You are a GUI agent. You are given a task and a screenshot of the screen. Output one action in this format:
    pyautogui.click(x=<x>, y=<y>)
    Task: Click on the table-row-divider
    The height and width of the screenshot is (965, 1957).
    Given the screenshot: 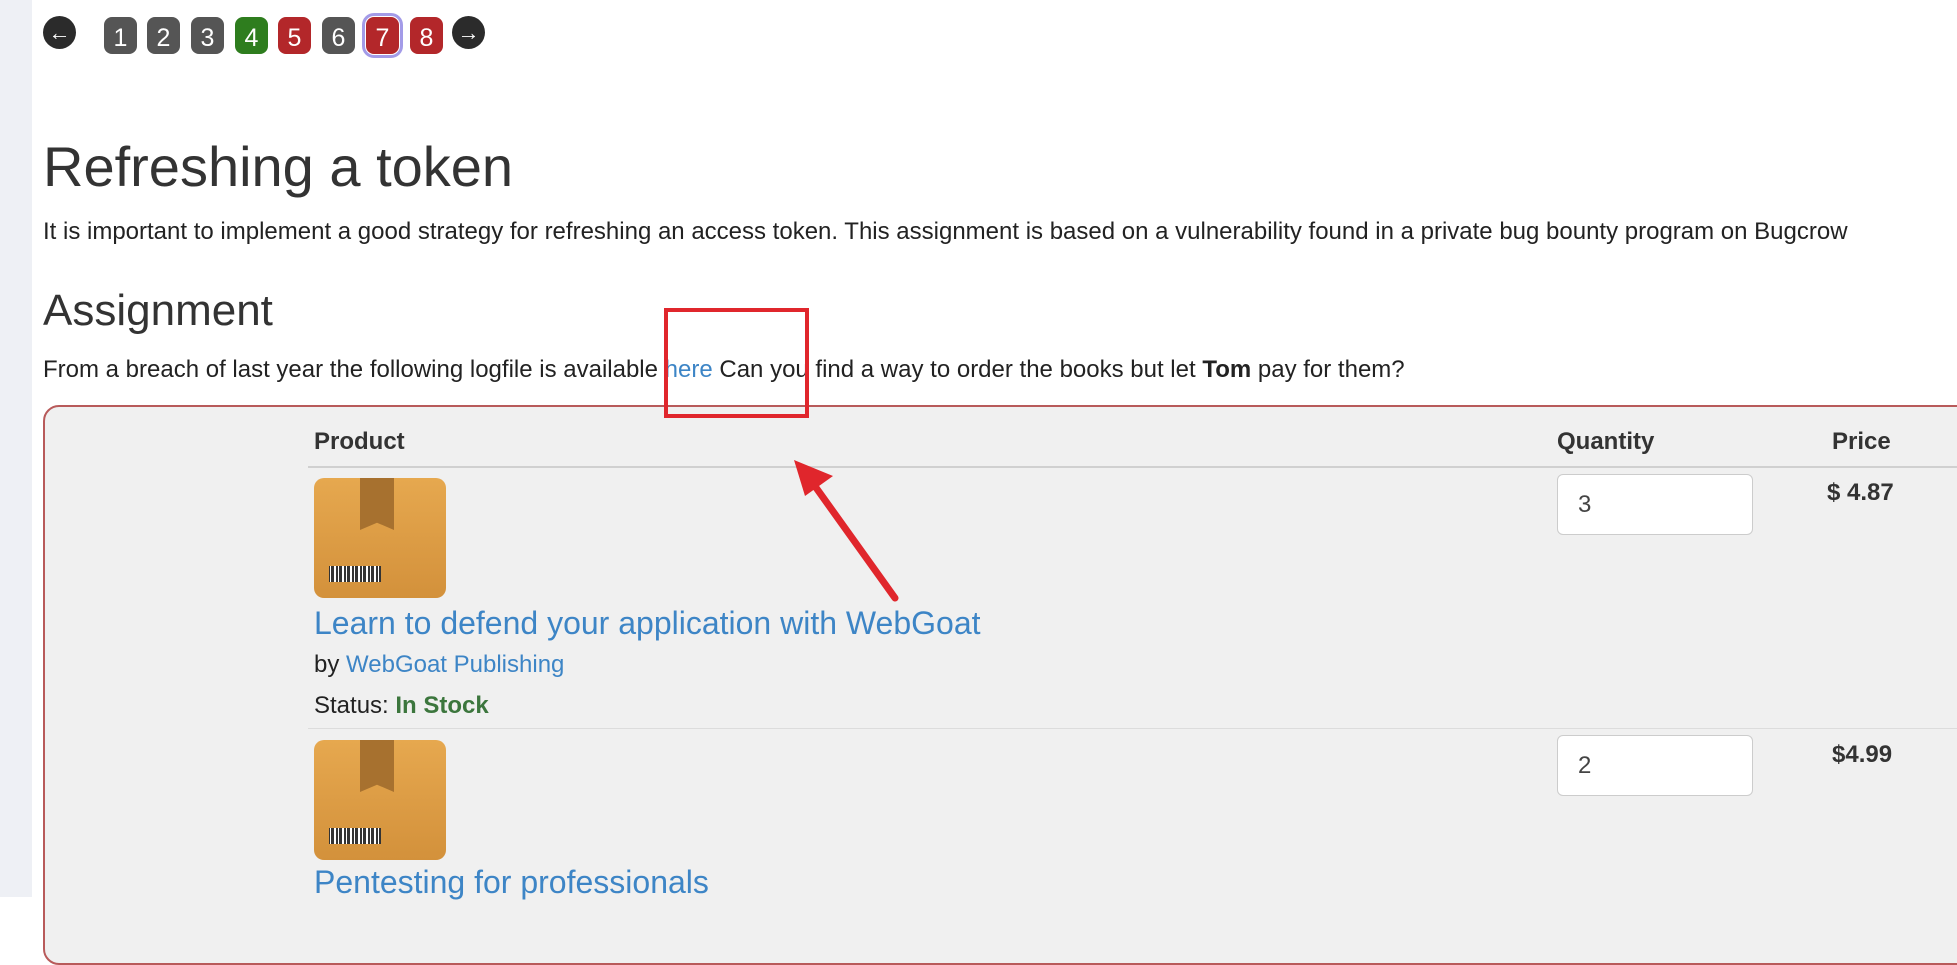 What is the action you would take?
    pyautogui.click(x=1132, y=728)
    